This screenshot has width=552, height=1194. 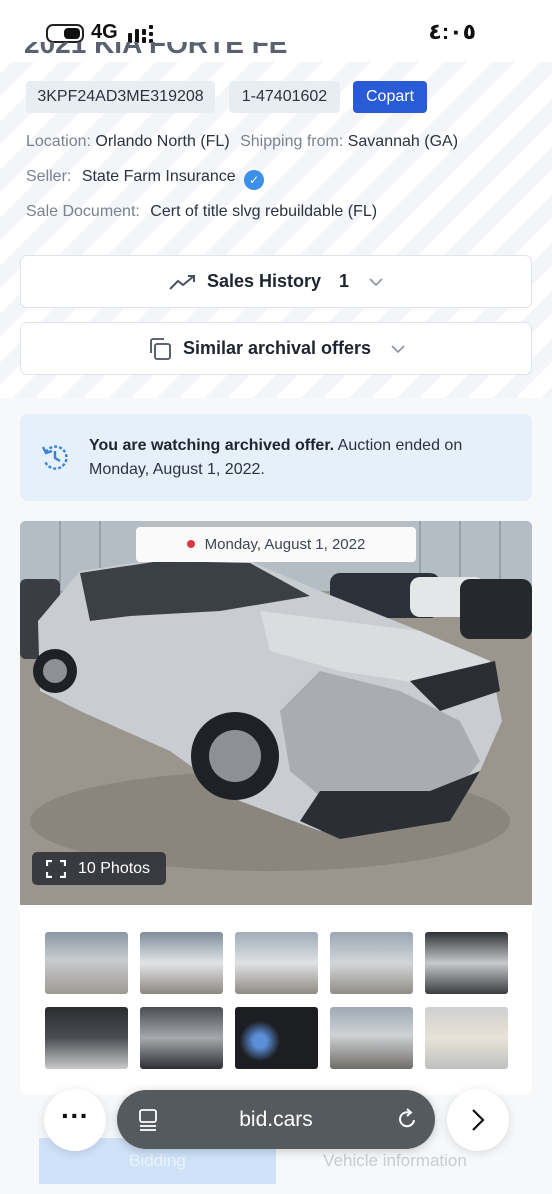 What do you see at coordinates (142, 34) in the screenshot?
I see `signal-icon` at bounding box center [142, 34].